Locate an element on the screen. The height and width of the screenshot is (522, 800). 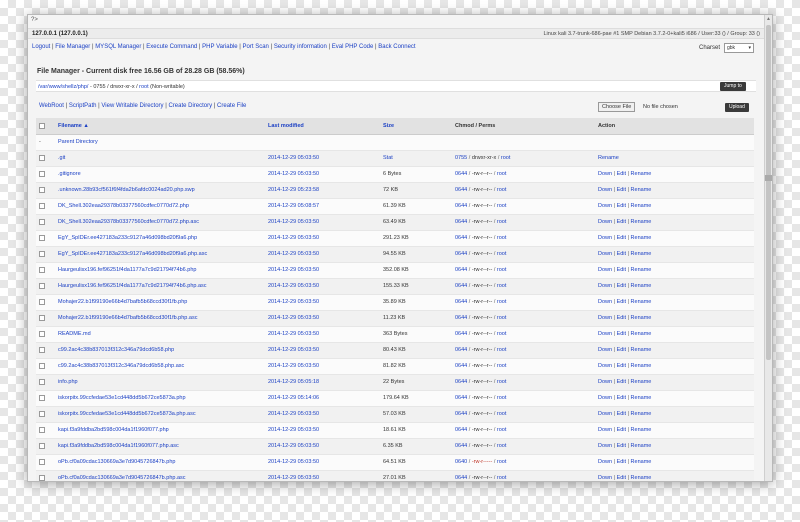
tool-link: ScriptPath is located at coordinates (83, 106).